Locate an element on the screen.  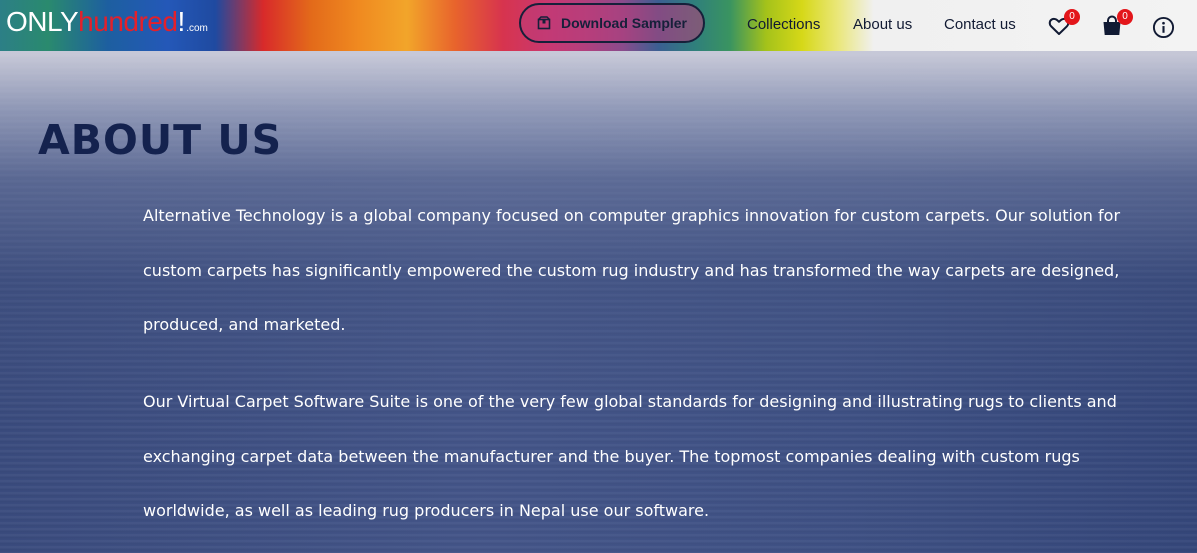
nav-about-link: About us is located at coordinates (882, 24).